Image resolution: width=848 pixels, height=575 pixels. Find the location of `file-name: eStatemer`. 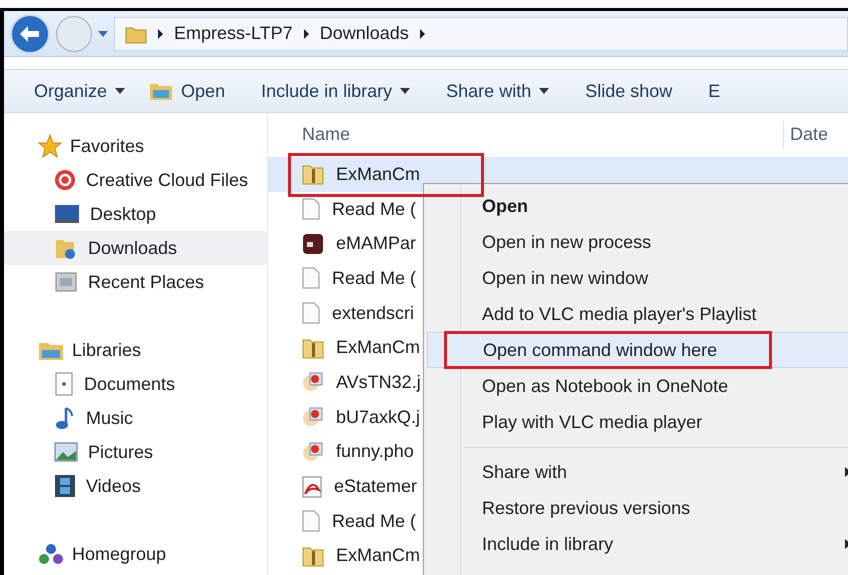

file-name: eStatemer is located at coordinates (376, 486).